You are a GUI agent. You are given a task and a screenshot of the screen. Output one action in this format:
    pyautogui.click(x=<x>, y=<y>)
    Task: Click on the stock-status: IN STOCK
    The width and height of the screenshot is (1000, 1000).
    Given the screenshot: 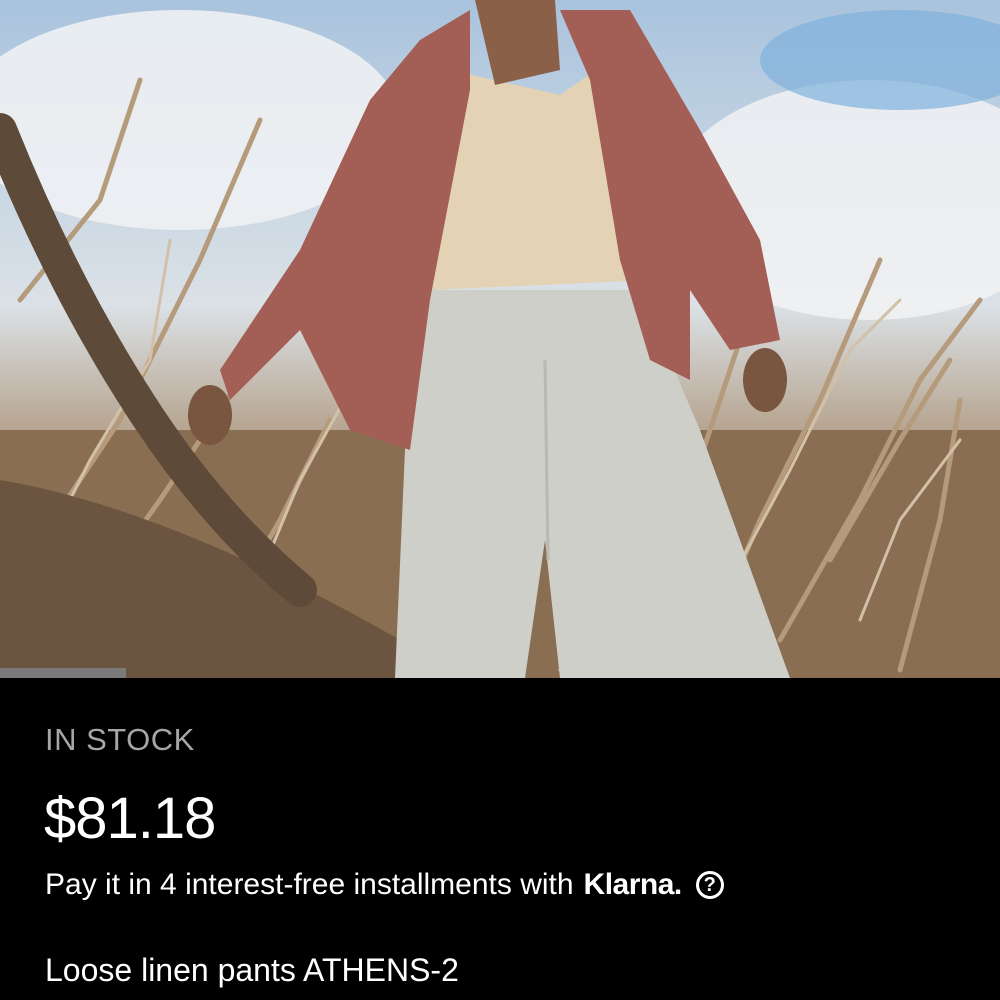 What is the action you would take?
    pyautogui.click(x=120, y=739)
    